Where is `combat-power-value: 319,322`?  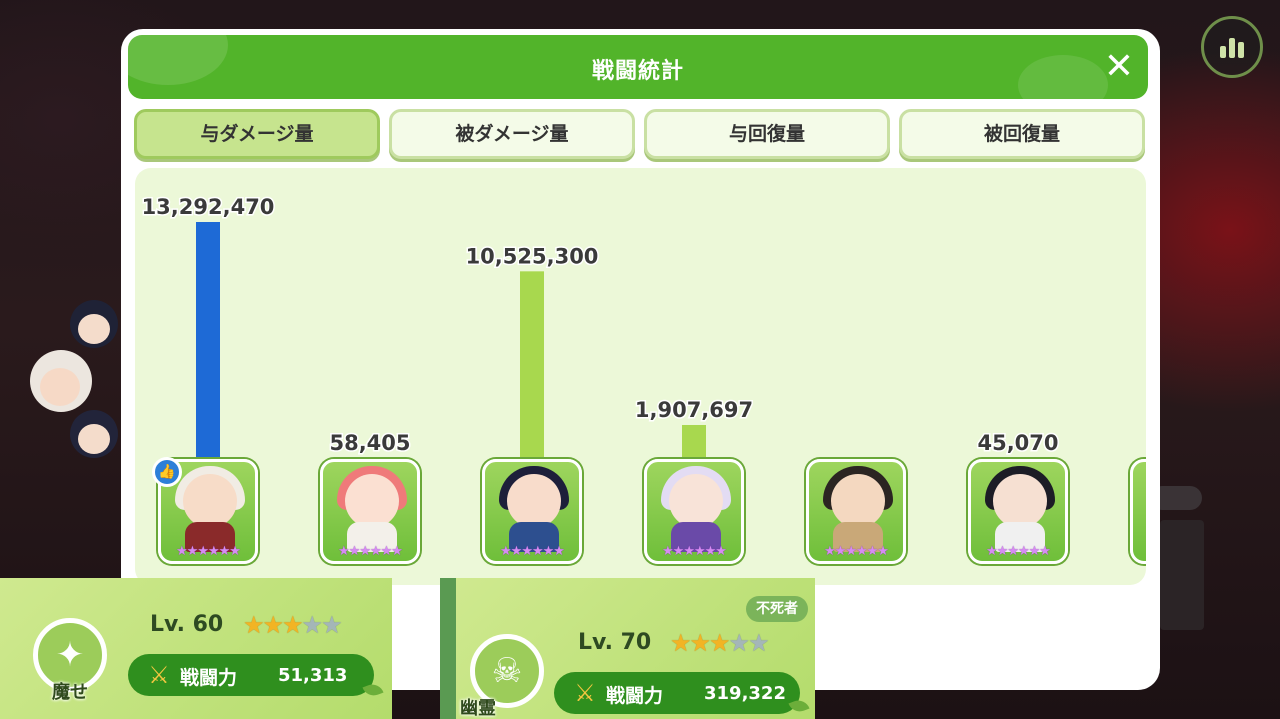 combat-power-value: 319,322 is located at coordinates (745, 693).